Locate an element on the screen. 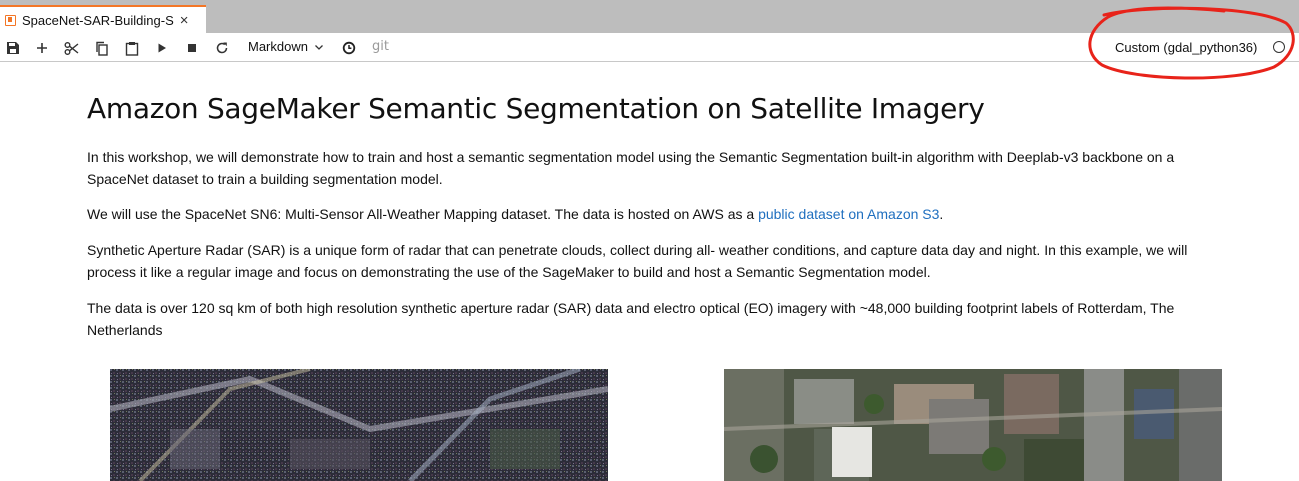 The image size is (1299, 481). add-cell-icon is located at coordinates (42, 48).